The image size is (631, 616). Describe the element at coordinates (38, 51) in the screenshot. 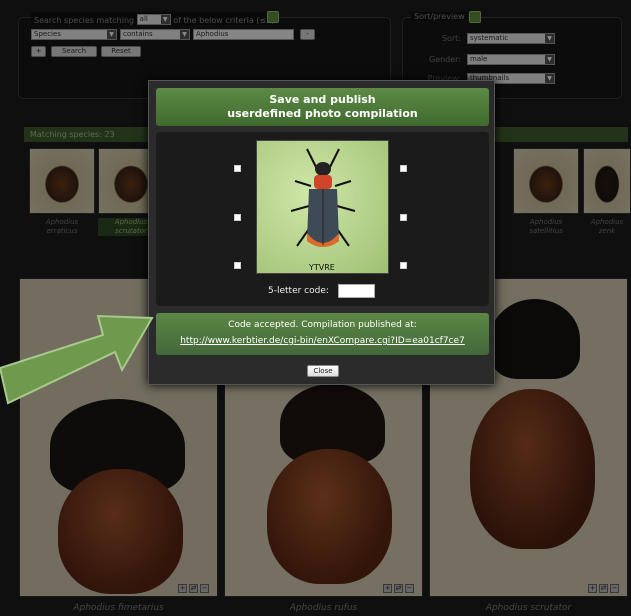

I see `add-criterion-button: +` at that location.